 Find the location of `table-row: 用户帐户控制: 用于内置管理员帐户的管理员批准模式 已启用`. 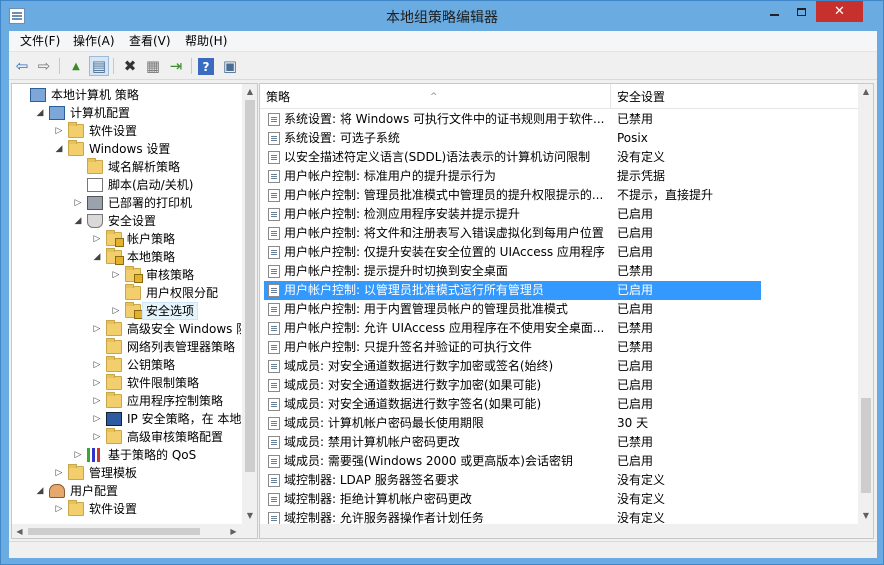

table-row: 用户帐户控制: 用于内置管理员帐户的管理员批准模式 已启用 is located at coordinates (559, 309).